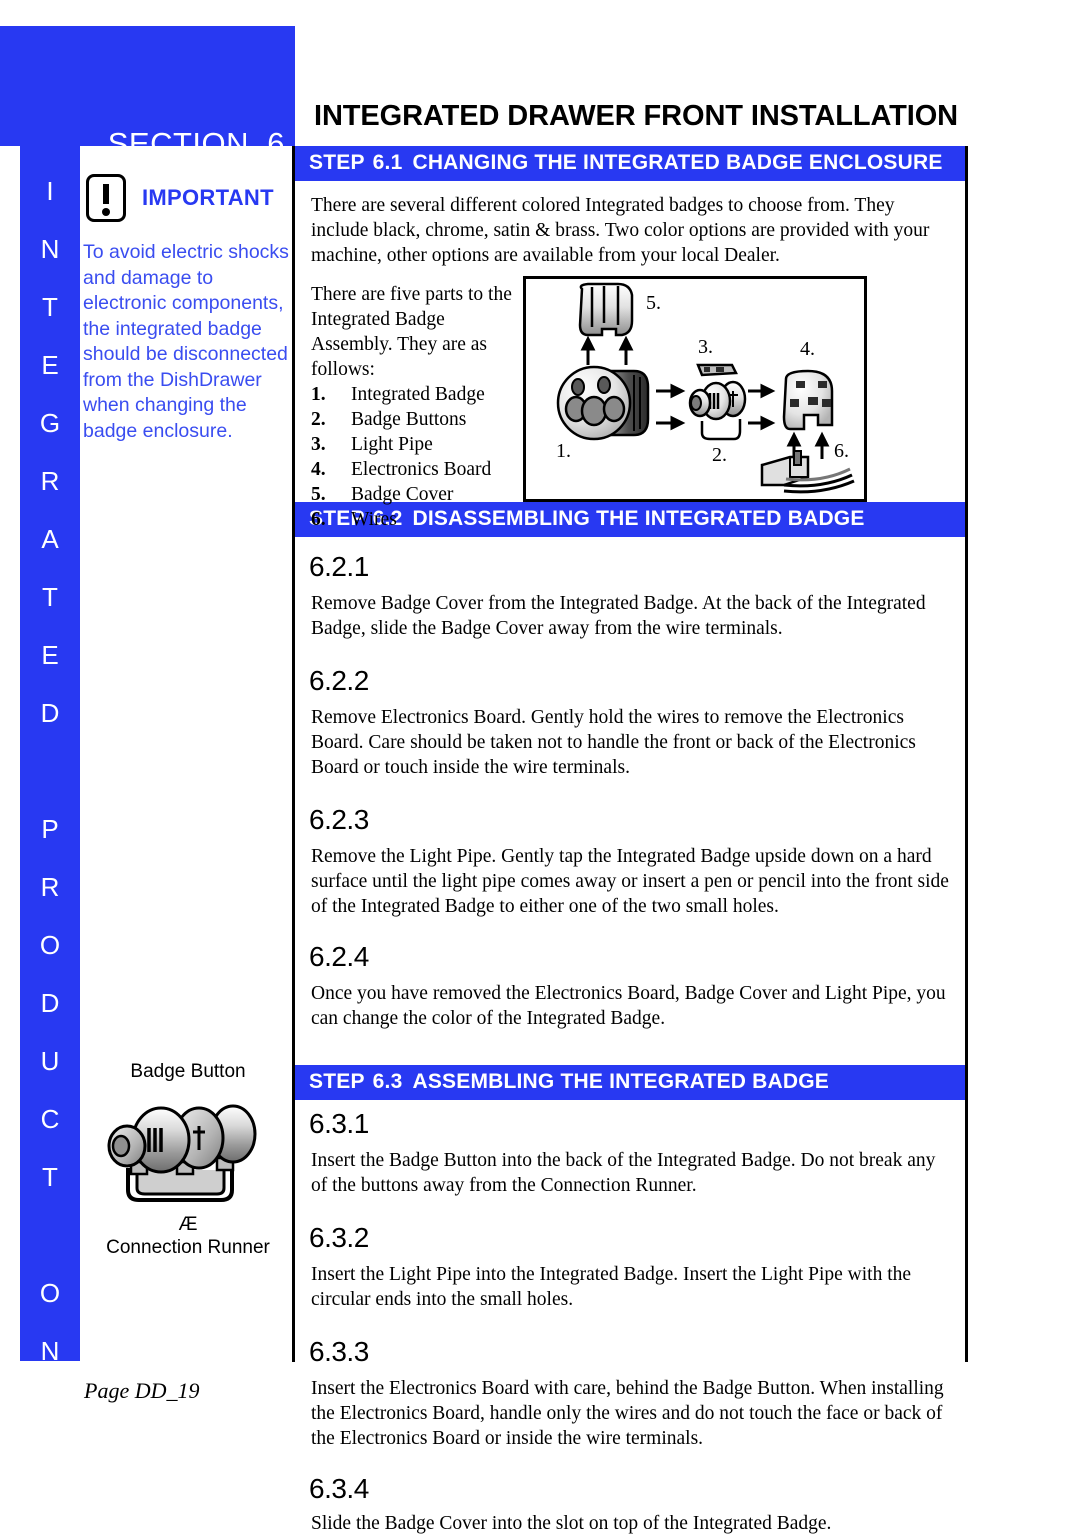 This screenshot has height=1536, width=1080. I want to click on page-footer-label: Page DD_19, so click(142, 1390).